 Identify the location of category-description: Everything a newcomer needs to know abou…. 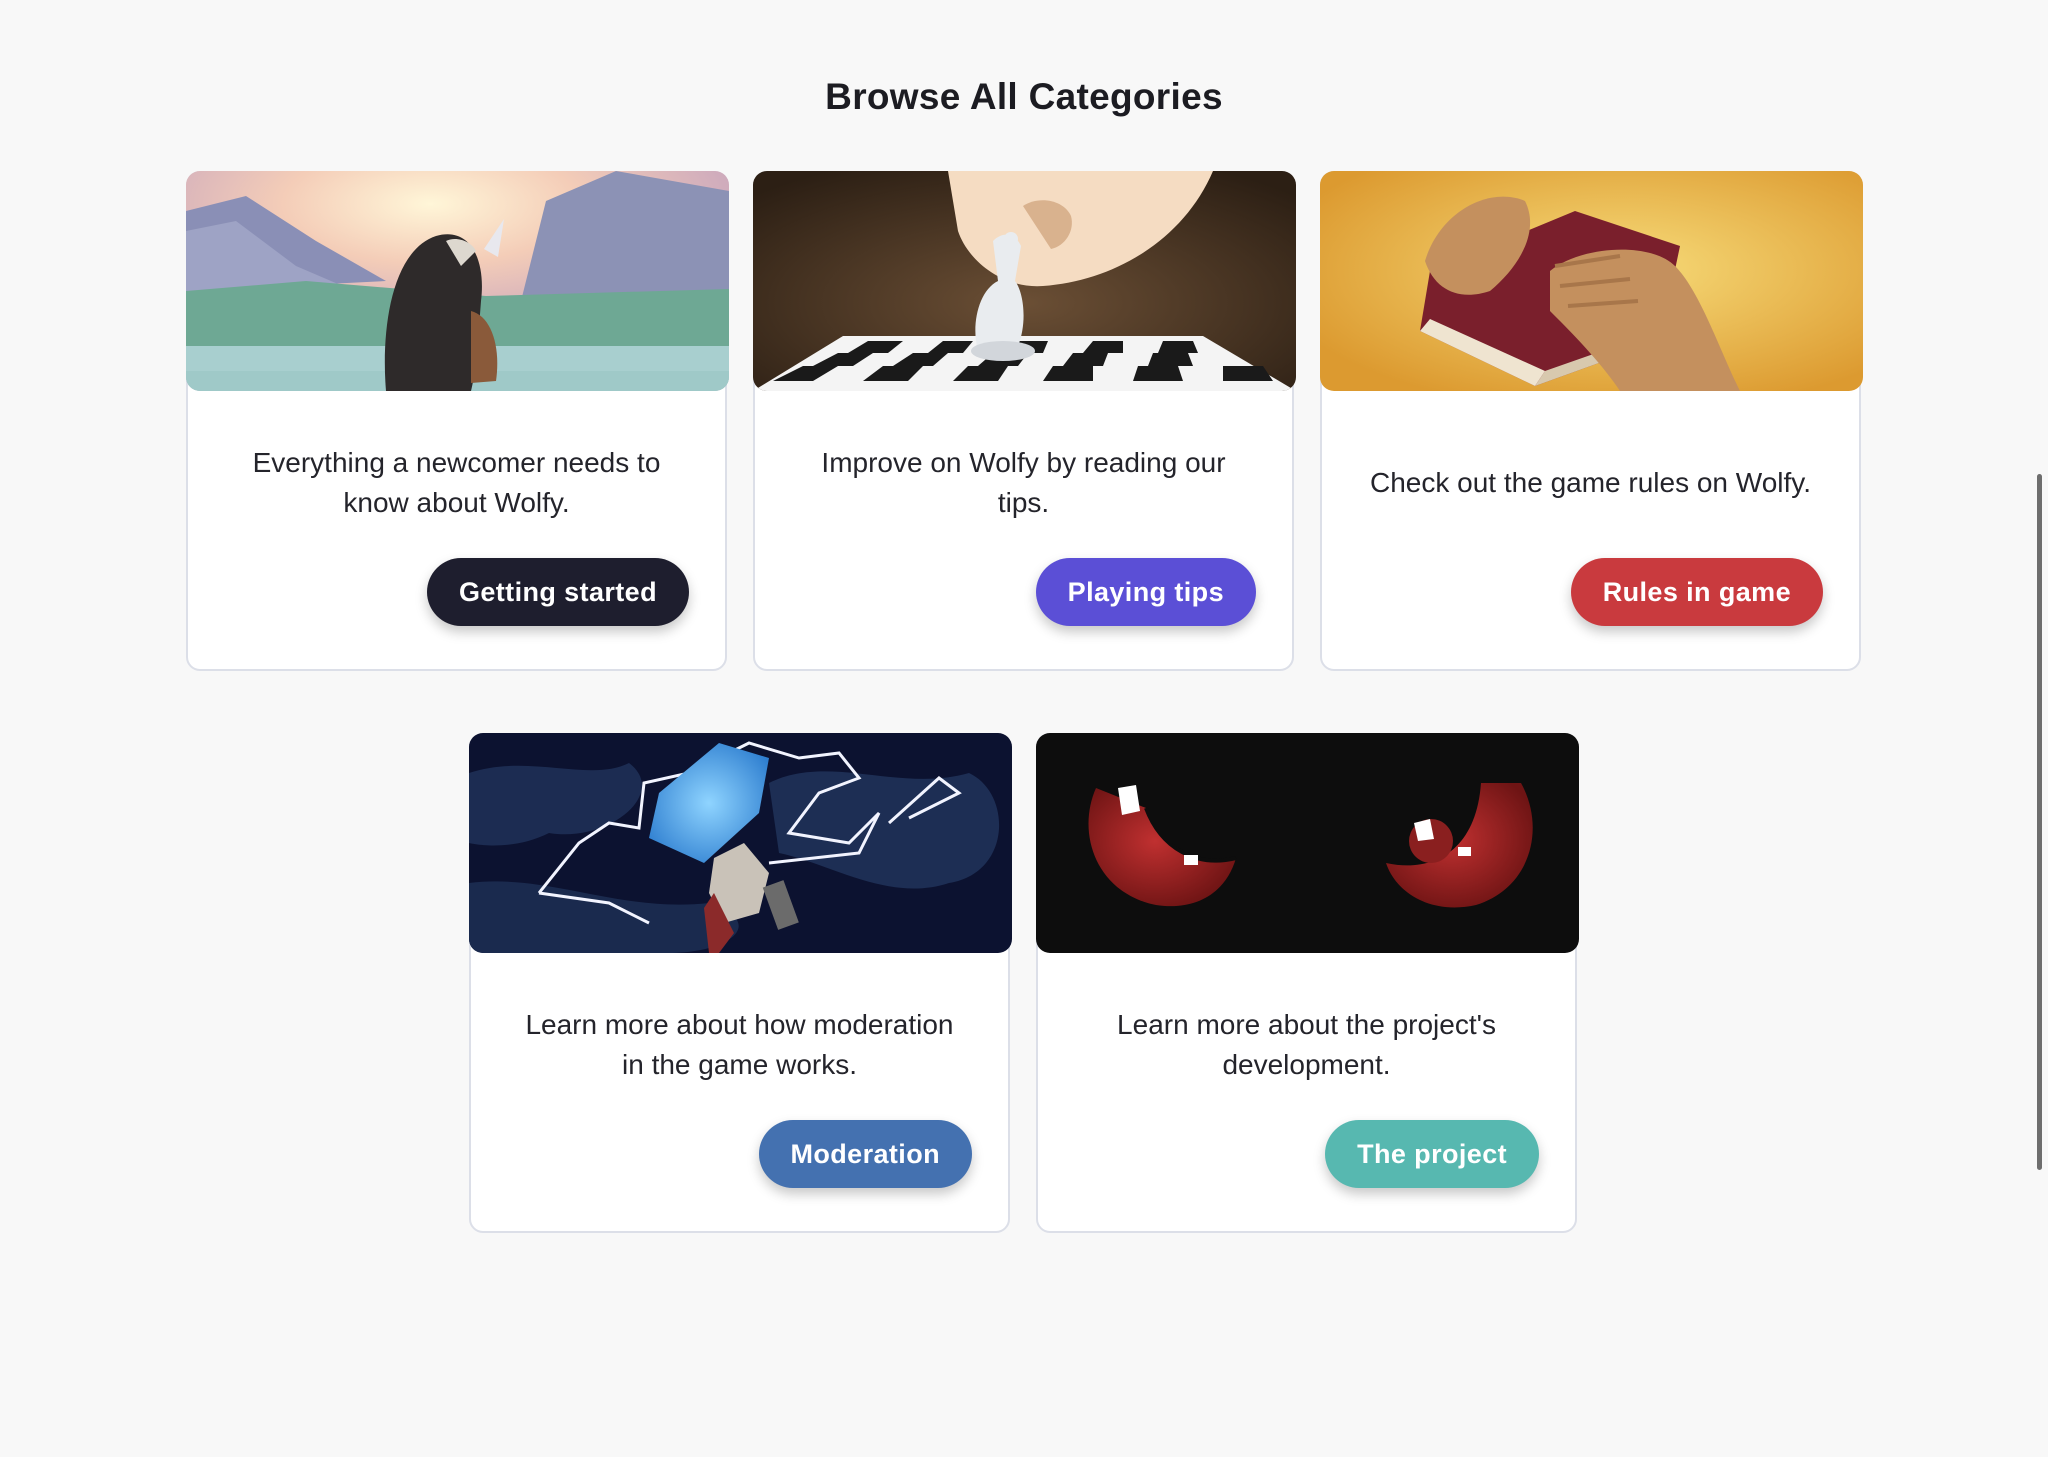
(456, 482).